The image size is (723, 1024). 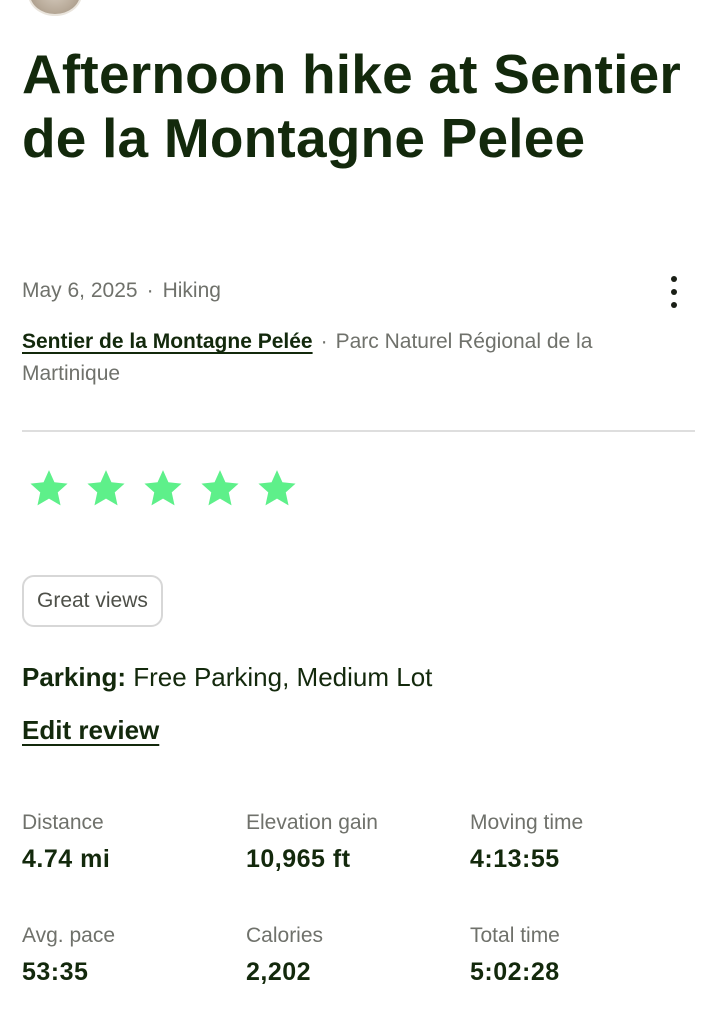 I want to click on stat-label: Elevation gain, so click(x=312, y=822).